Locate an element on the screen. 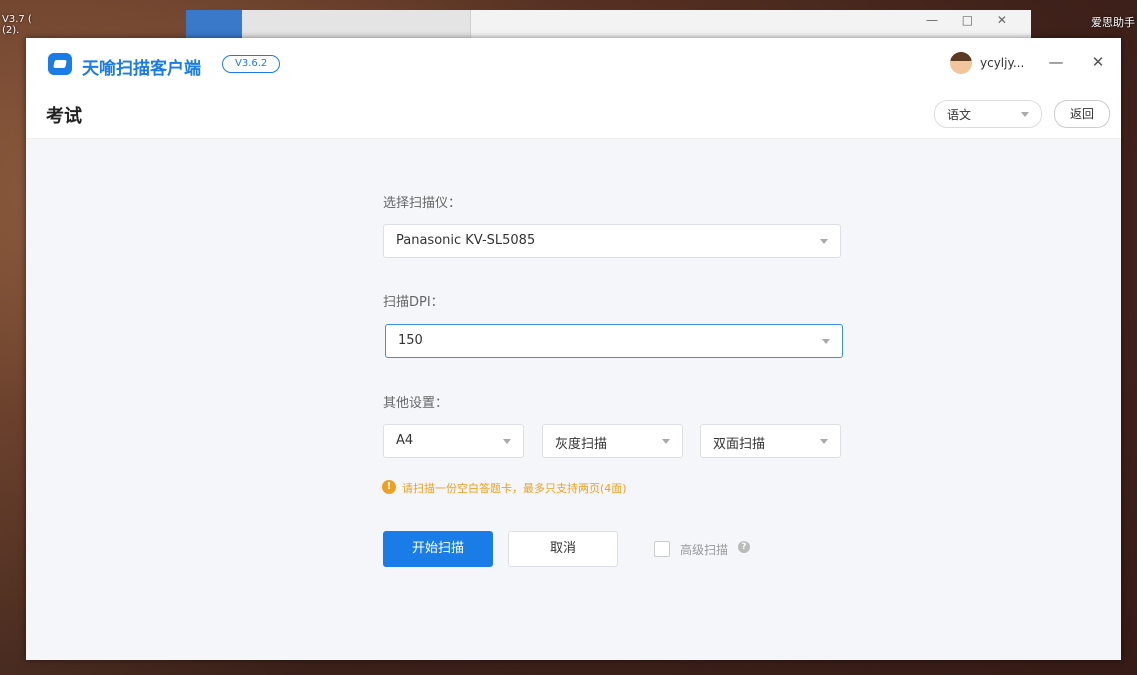  subject-select-value: 语文 is located at coordinates (959, 115).